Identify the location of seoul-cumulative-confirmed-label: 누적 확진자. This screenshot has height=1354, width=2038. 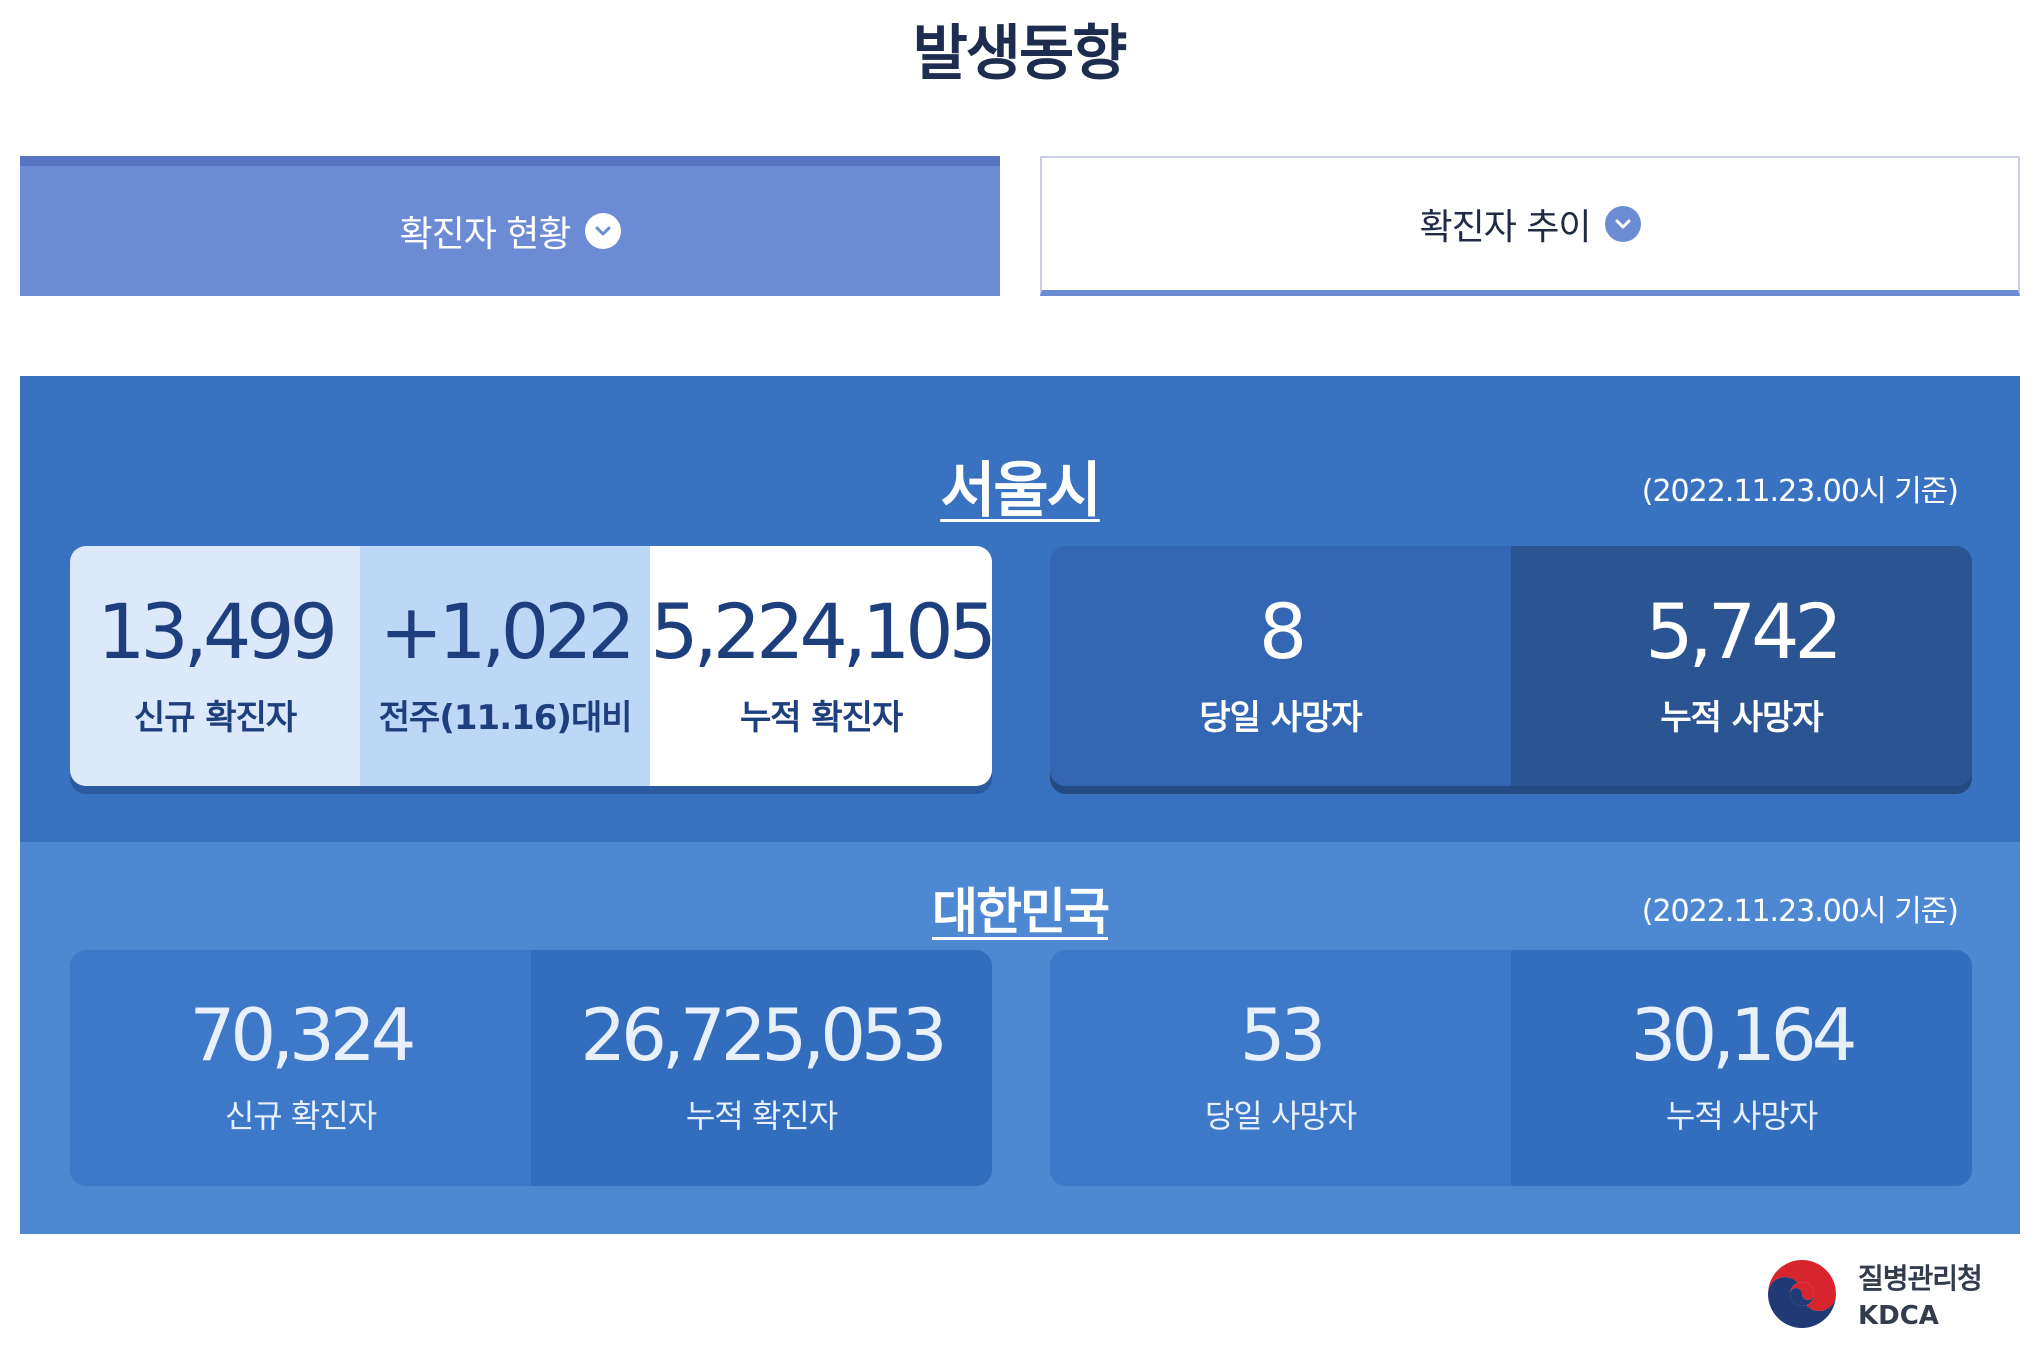
(821, 717).